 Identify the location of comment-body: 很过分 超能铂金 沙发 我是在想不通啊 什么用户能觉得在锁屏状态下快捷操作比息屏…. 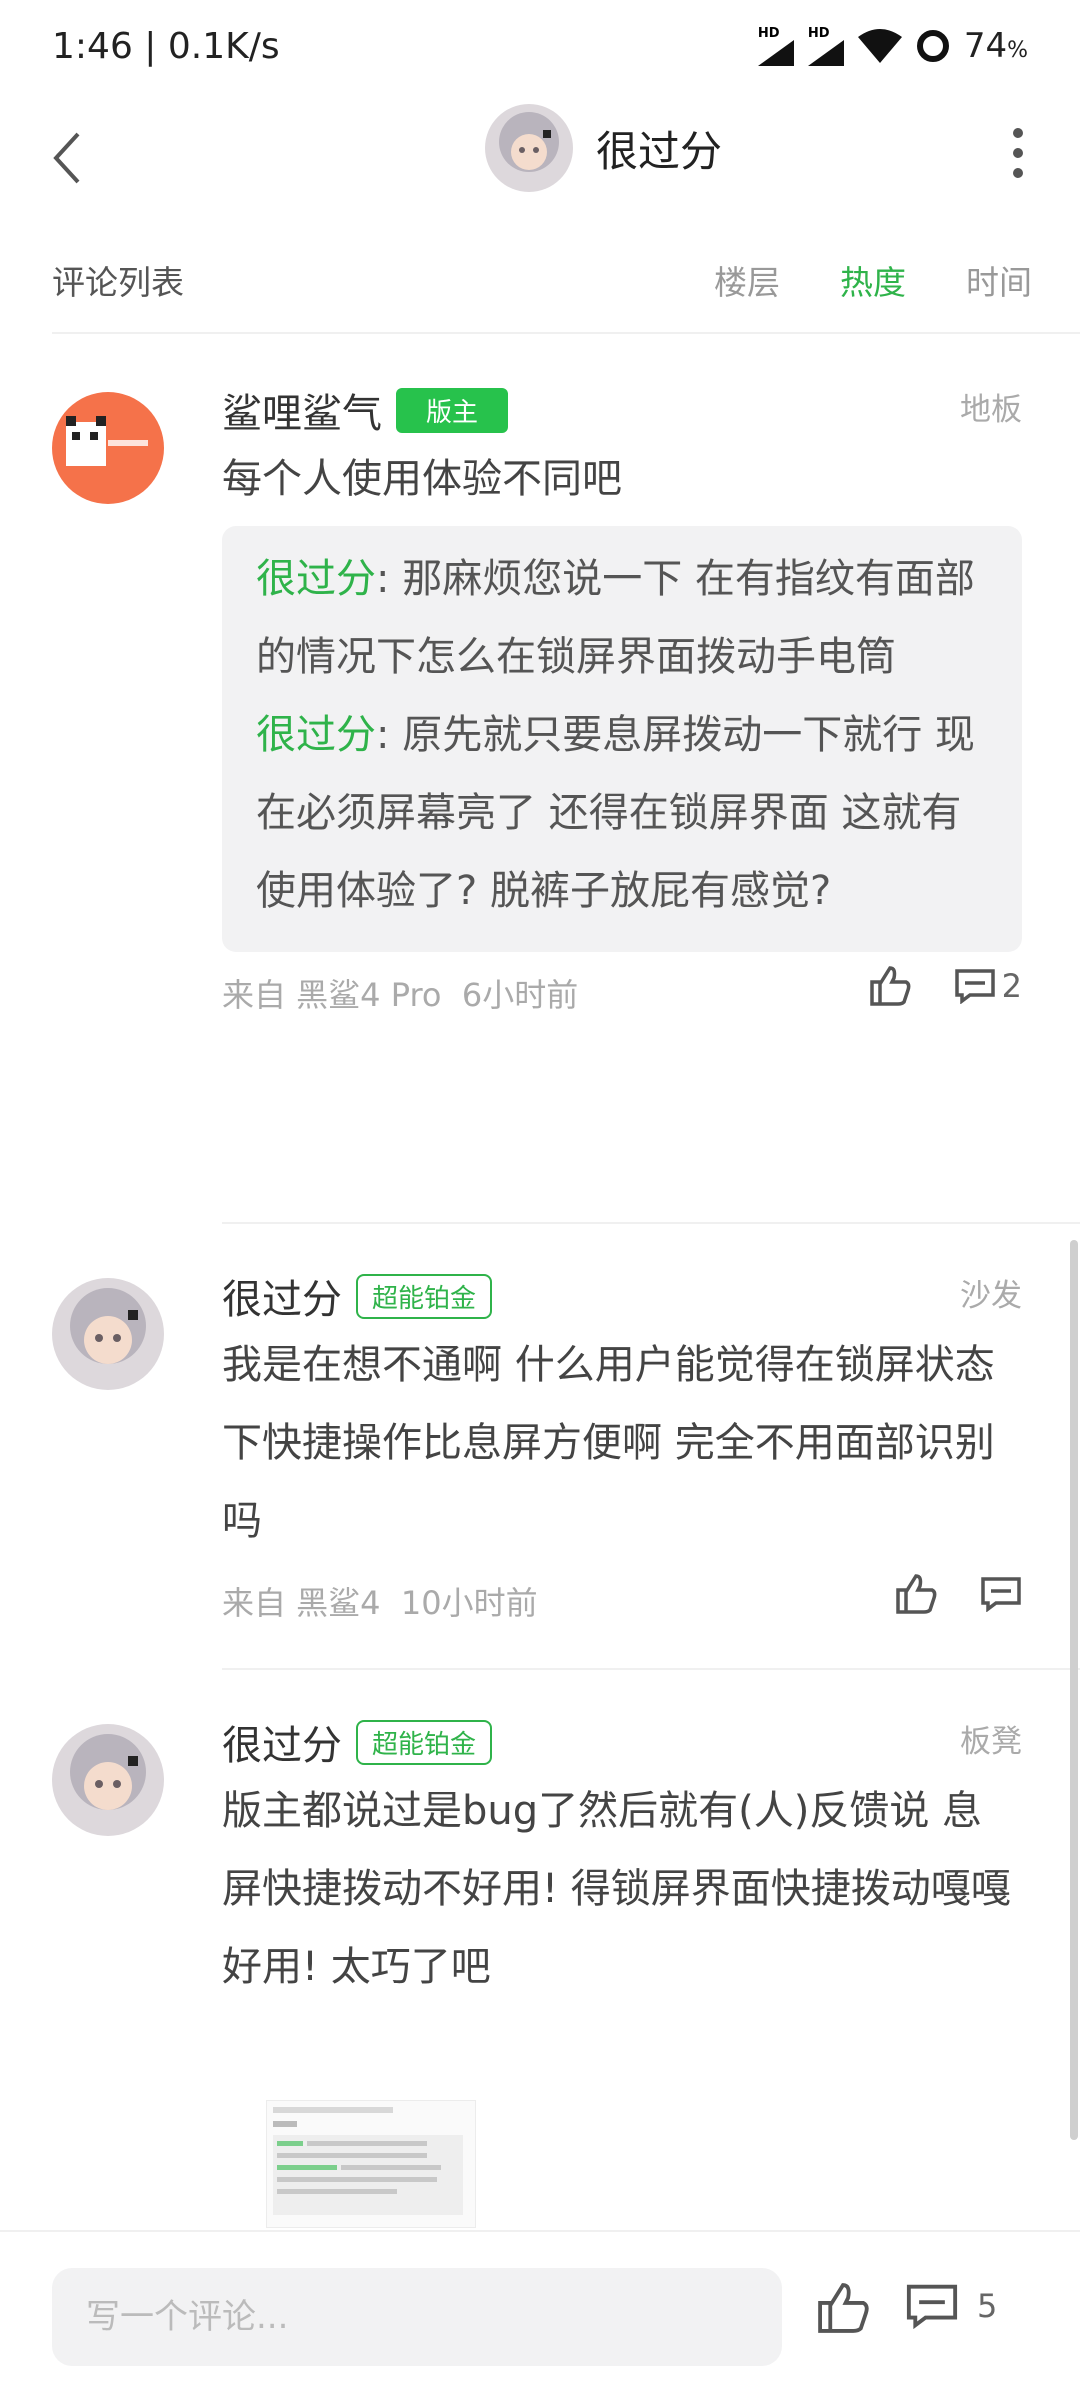
(622, 1451).